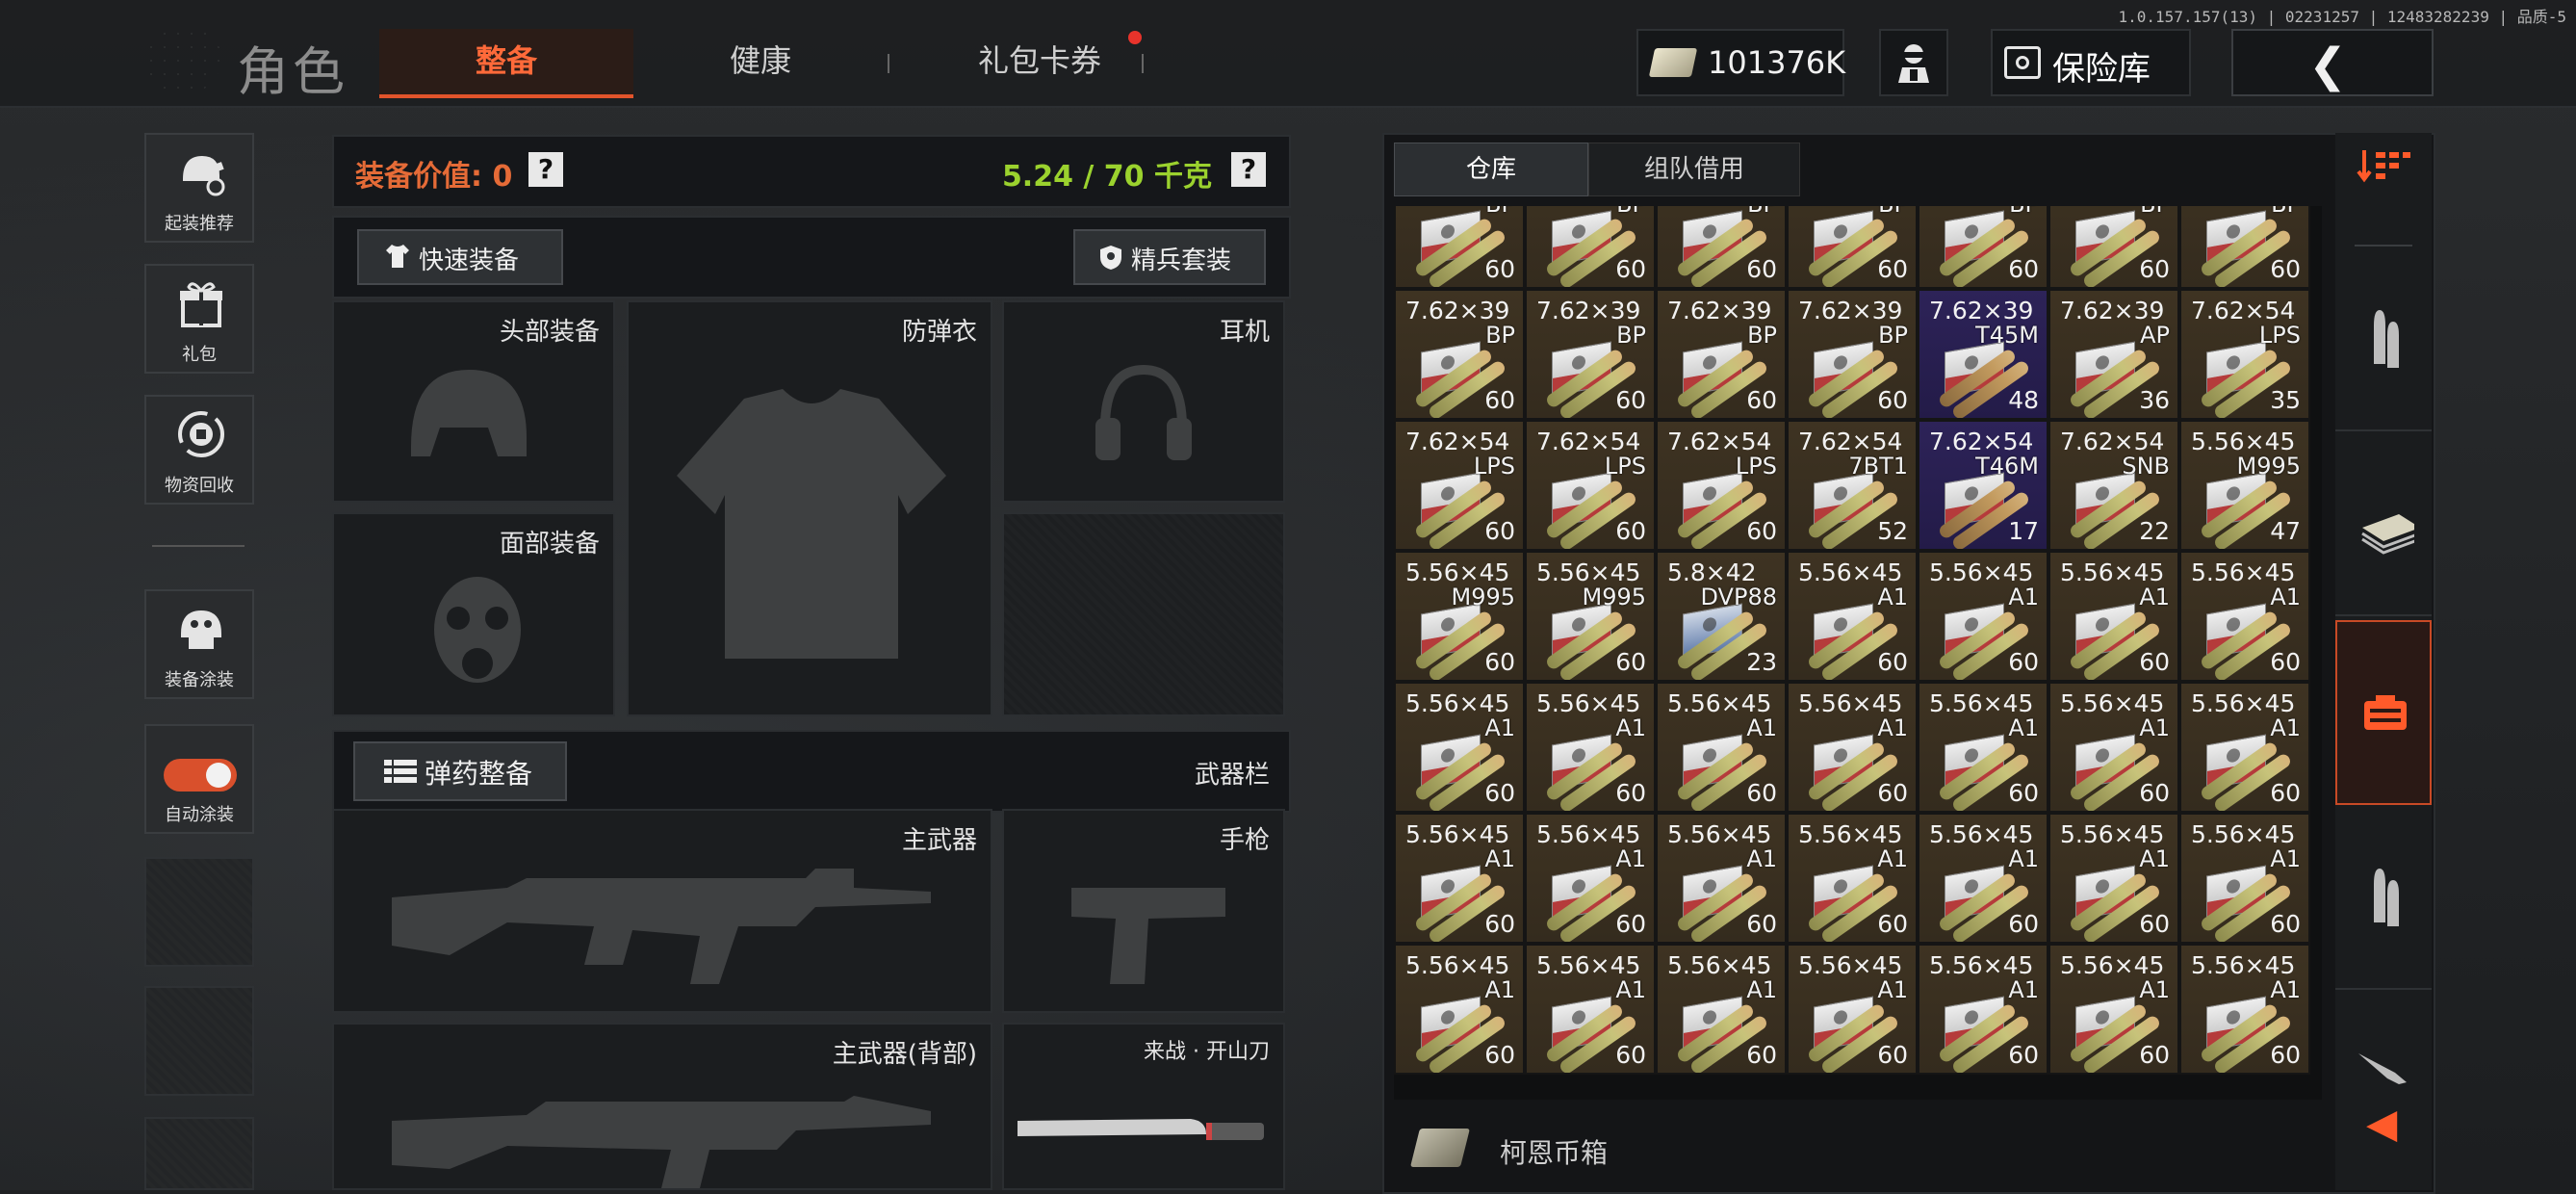 Image resolution: width=2576 pixels, height=1194 pixels. What do you see at coordinates (1852, 485) in the screenshot?
I see `inventory-item: 7.62×54 7BT1 52` at bounding box center [1852, 485].